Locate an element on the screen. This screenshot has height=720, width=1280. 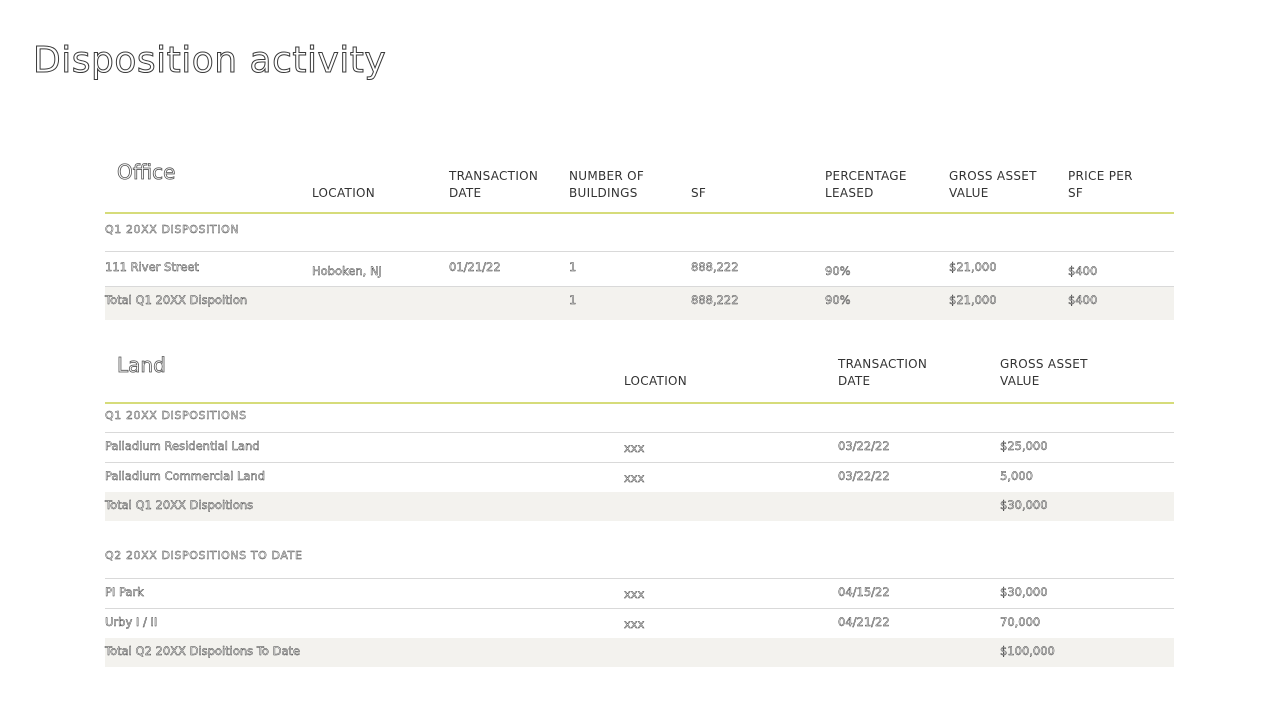
office-header-rule is located at coordinates (639, 213).